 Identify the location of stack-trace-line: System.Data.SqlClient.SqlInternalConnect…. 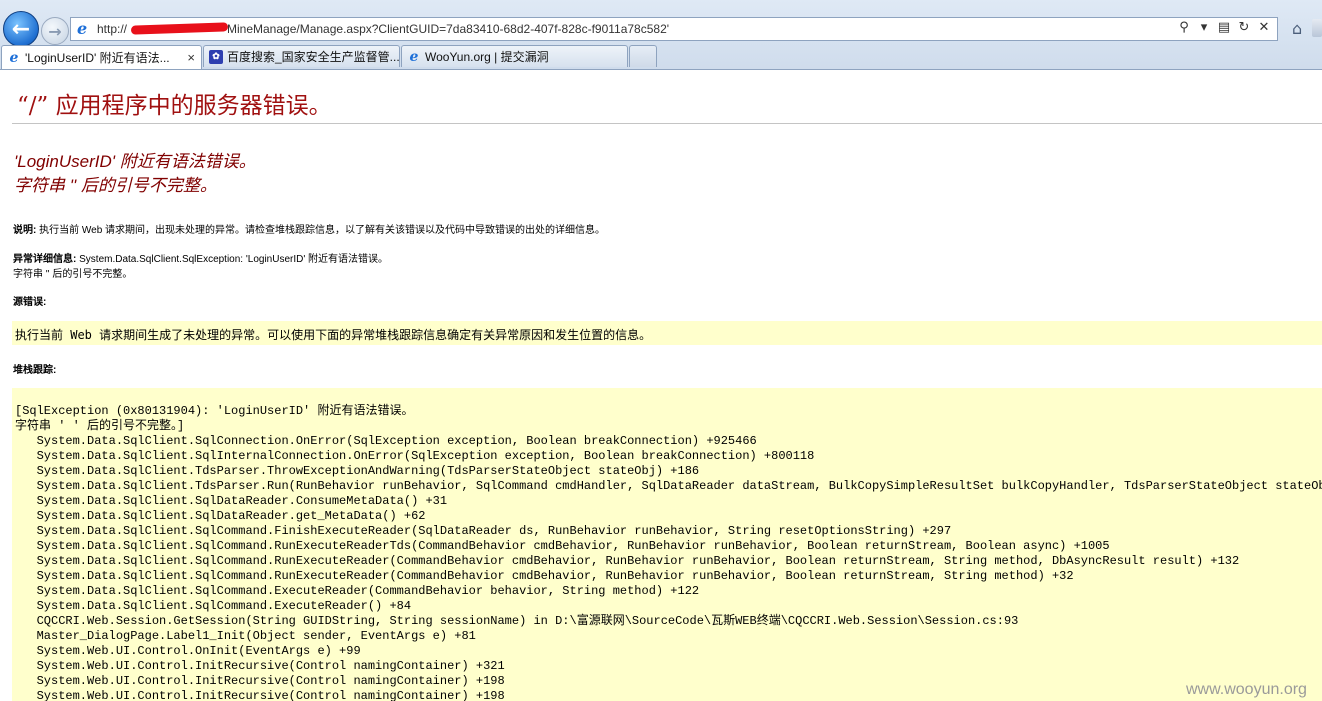
(415, 456).